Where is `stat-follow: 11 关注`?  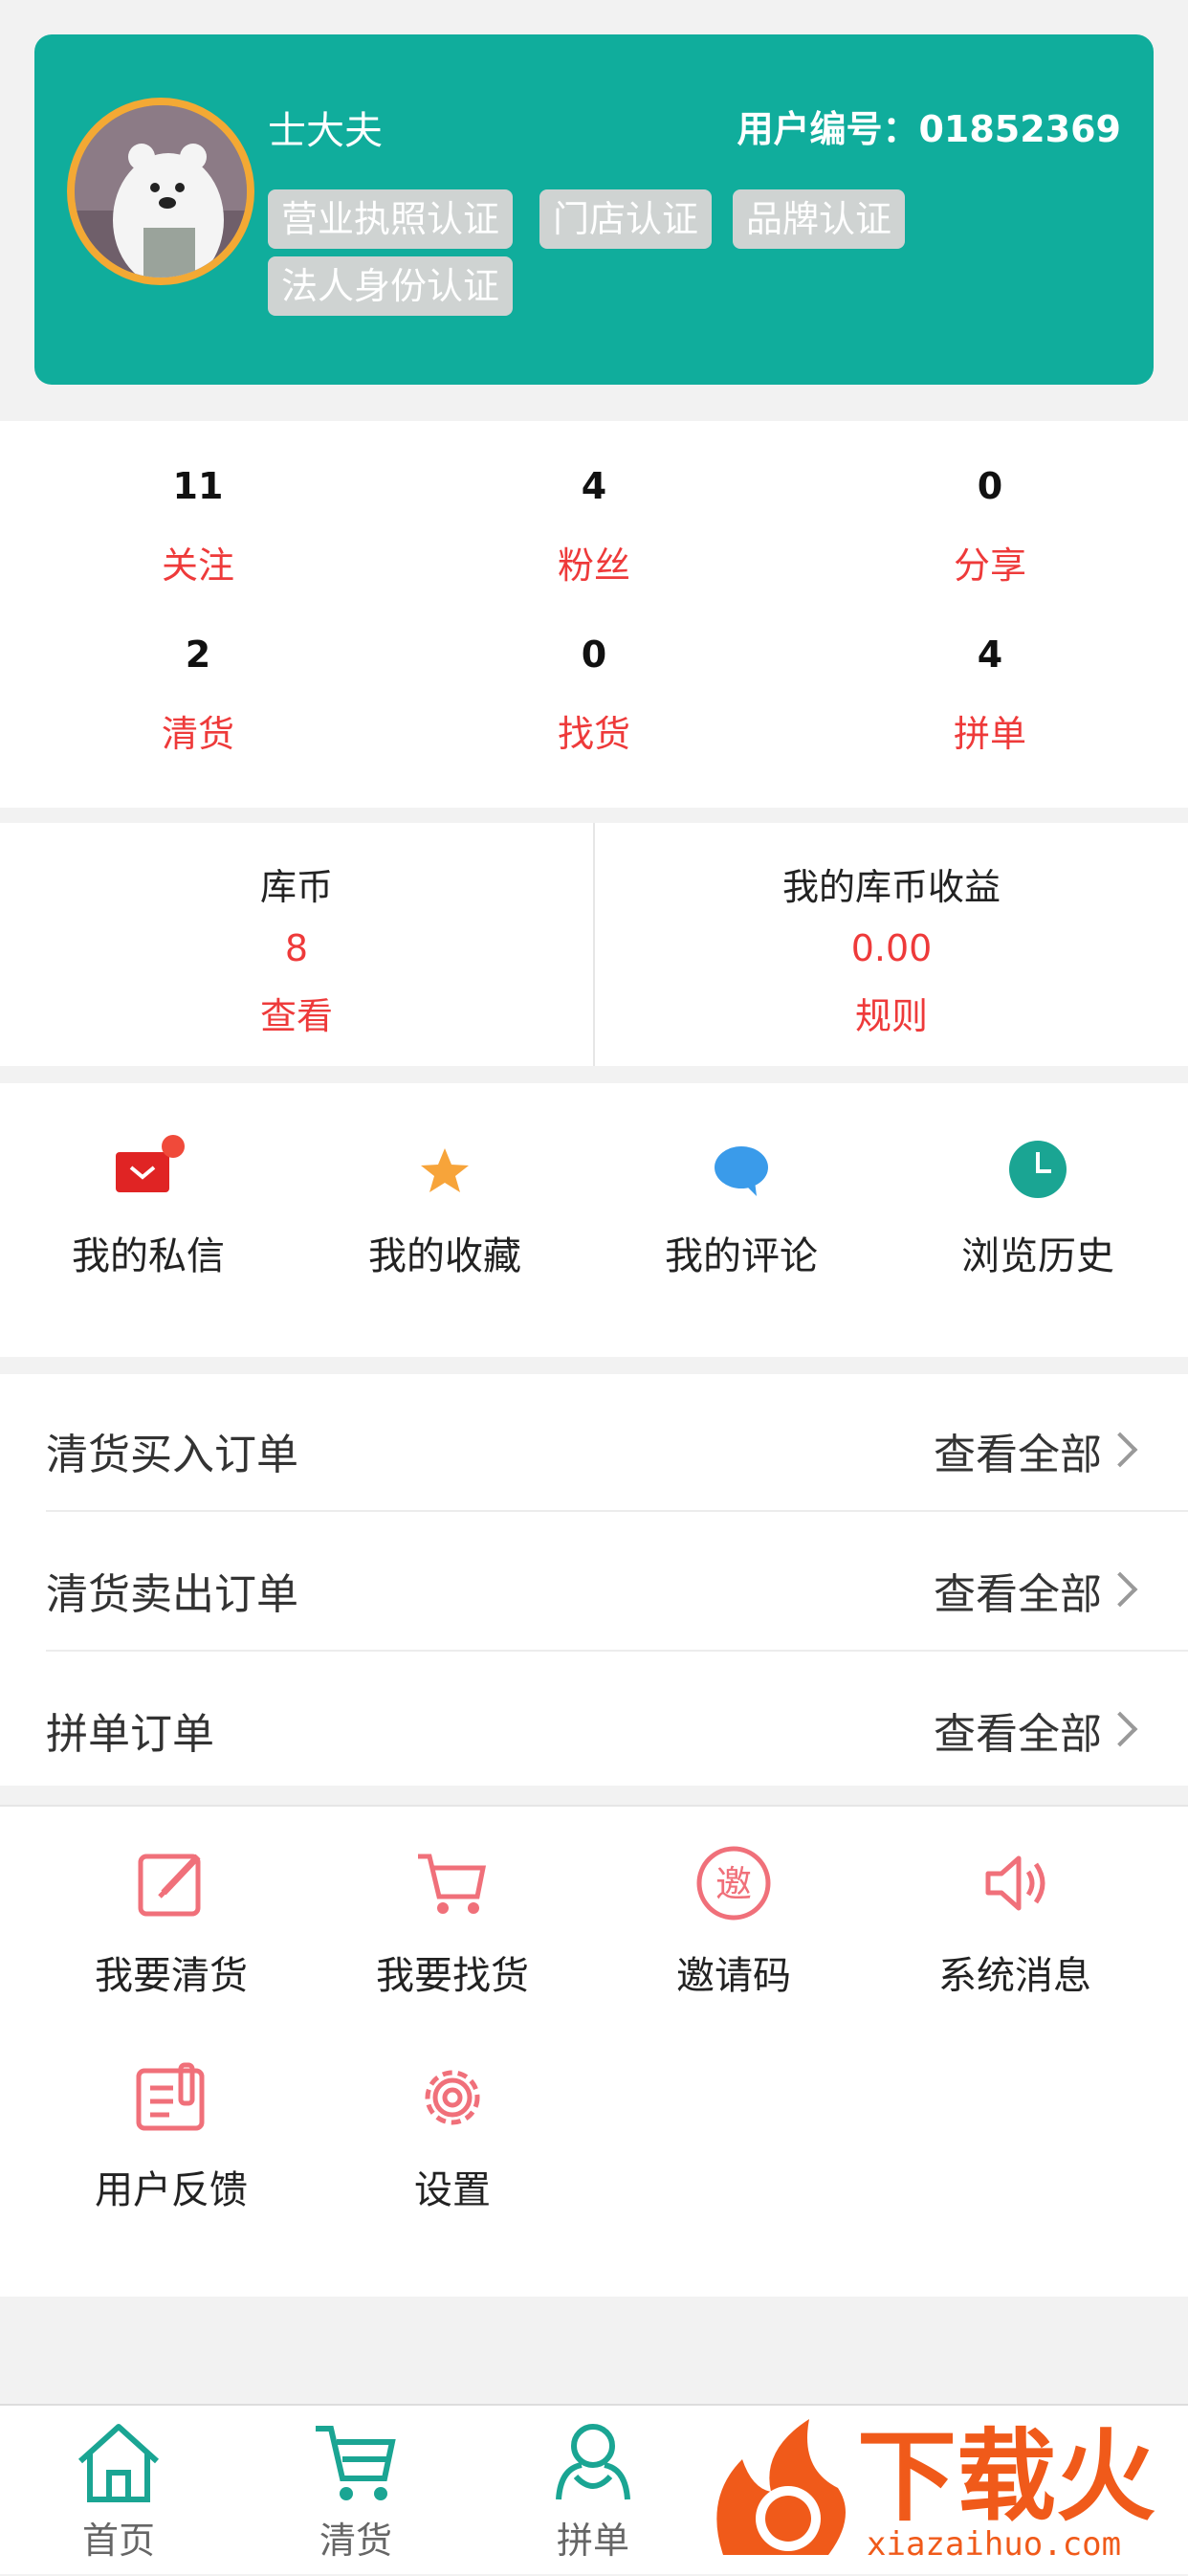 stat-follow: 11 关注 is located at coordinates (198, 526).